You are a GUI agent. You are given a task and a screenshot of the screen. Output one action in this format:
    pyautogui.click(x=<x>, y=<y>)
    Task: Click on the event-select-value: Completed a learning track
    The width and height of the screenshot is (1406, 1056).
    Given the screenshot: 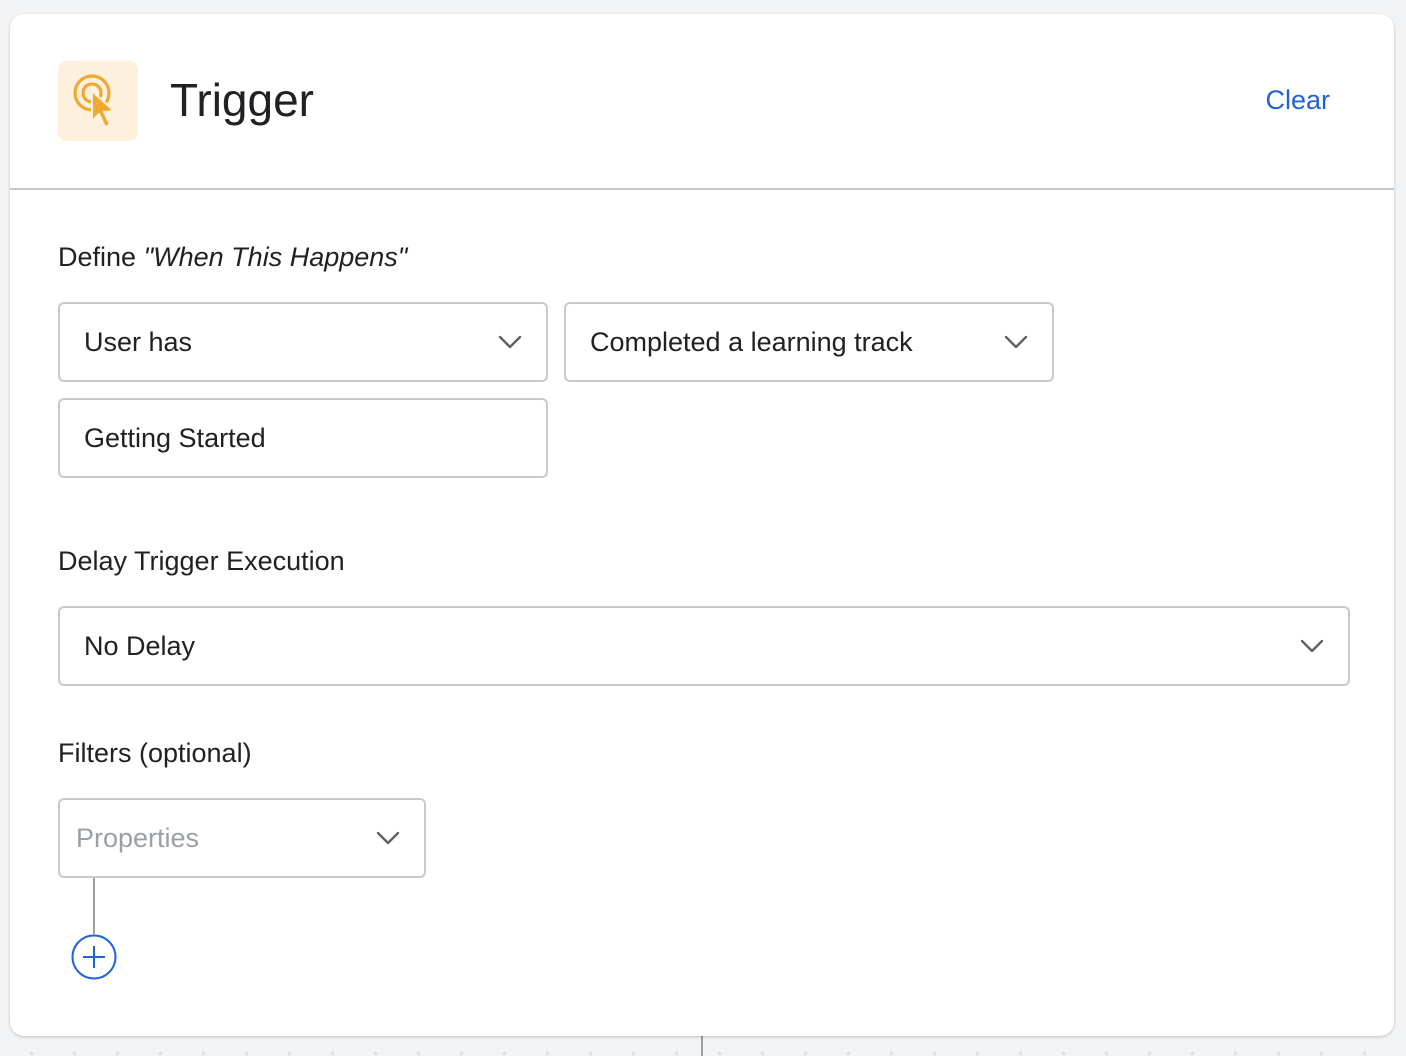 What is the action you would take?
    pyautogui.click(x=751, y=342)
    